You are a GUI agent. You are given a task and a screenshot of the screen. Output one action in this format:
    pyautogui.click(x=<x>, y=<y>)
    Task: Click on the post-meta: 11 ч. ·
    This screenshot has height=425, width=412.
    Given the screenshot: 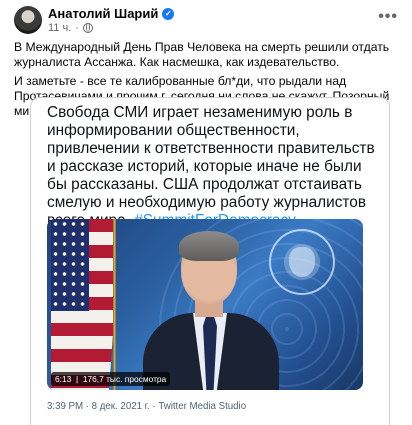 What is the action you would take?
    pyautogui.click(x=70, y=28)
    